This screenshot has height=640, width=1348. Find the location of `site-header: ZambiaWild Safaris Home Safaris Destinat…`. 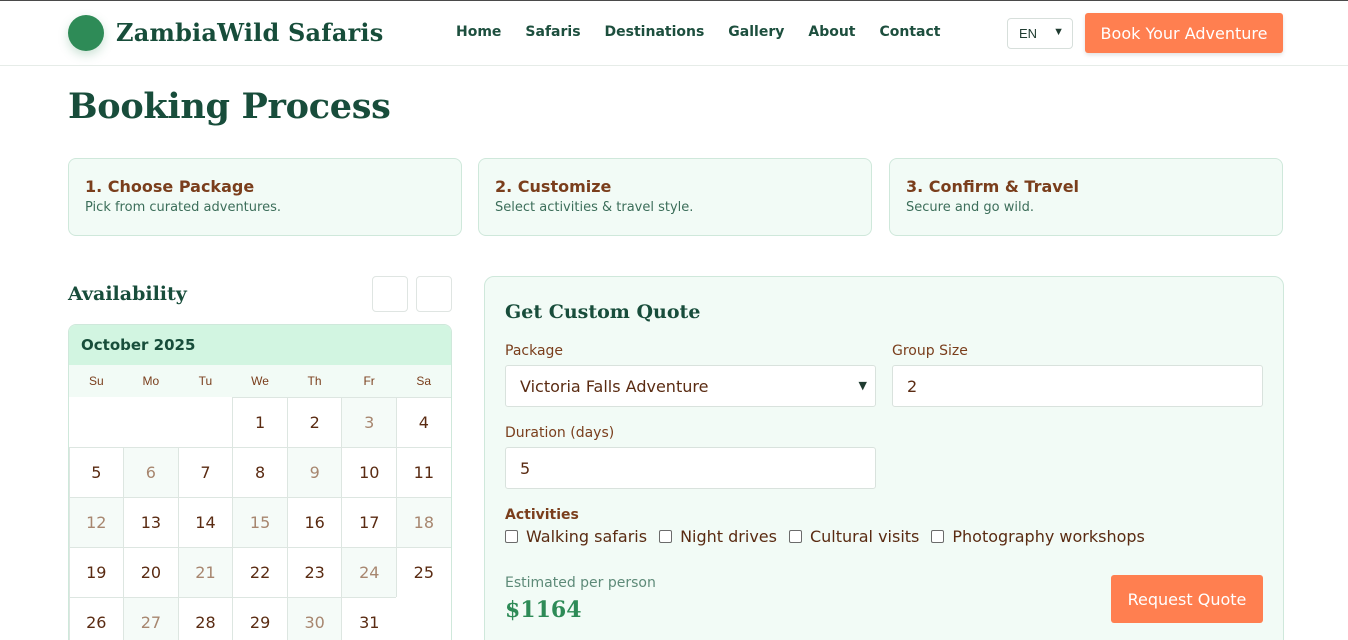

site-header: ZambiaWild Safaris Home Safaris Destinat… is located at coordinates (674, 33).